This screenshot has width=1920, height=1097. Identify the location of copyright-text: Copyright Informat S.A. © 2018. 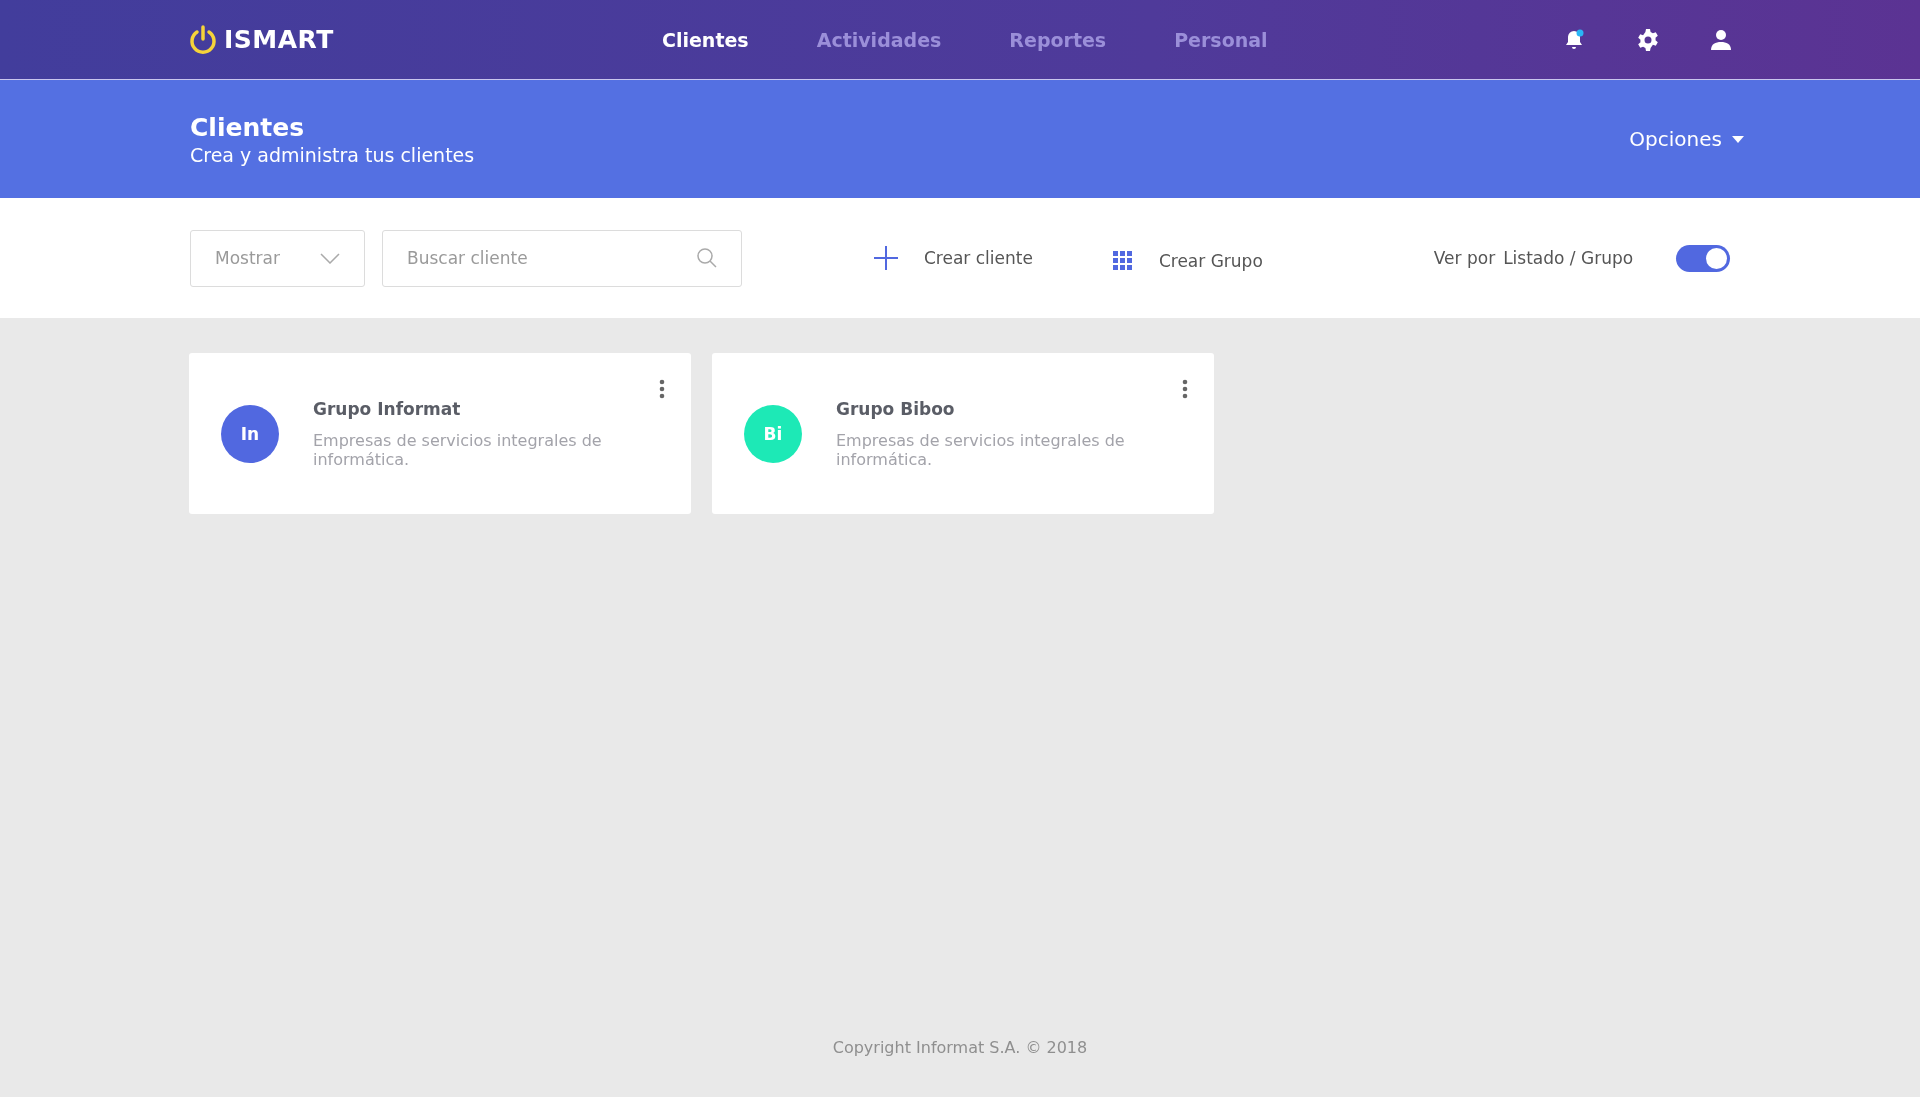
(960, 1047).